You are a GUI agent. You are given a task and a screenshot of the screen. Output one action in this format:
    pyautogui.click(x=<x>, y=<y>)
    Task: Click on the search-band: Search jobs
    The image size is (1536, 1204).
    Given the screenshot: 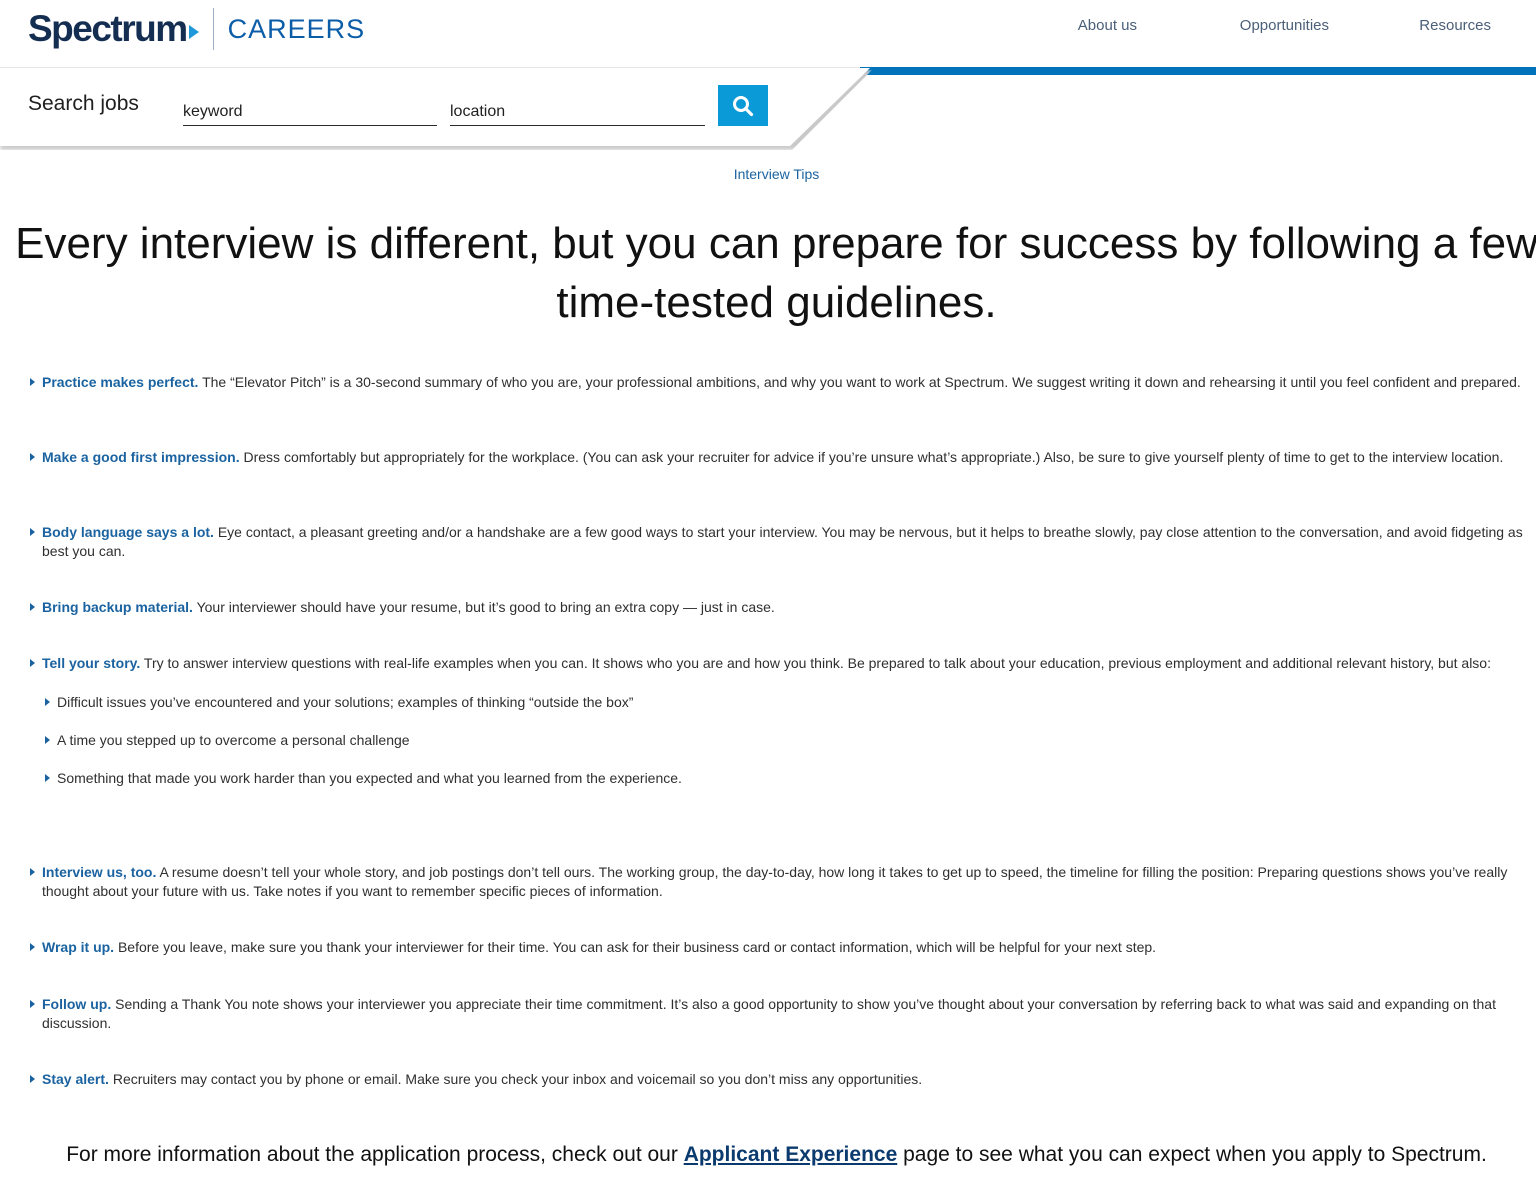 What is the action you would take?
    pyautogui.click(x=435, y=107)
    